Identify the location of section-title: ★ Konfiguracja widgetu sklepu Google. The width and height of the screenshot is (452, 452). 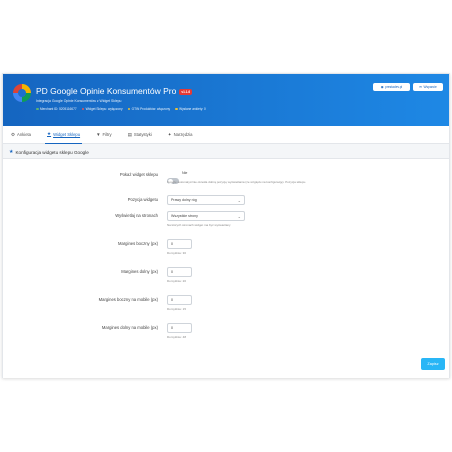
(49, 152).